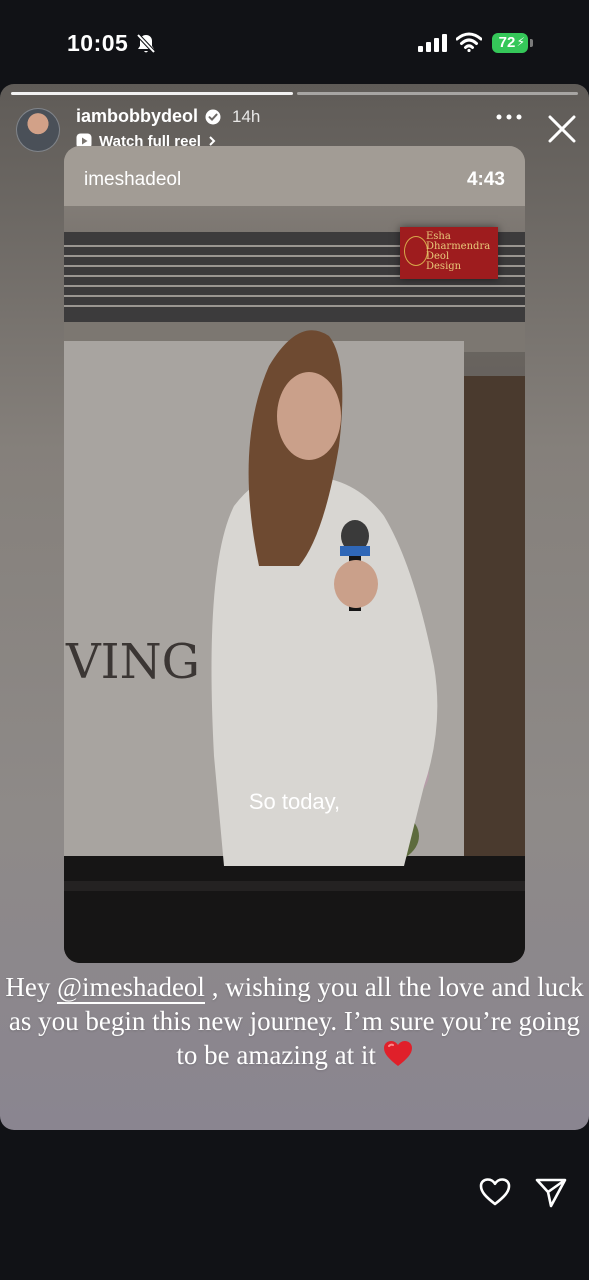  What do you see at coordinates (520, 42) in the screenshot?
I see `bolt-icon: ⚡` at bounding box center [520, 42].